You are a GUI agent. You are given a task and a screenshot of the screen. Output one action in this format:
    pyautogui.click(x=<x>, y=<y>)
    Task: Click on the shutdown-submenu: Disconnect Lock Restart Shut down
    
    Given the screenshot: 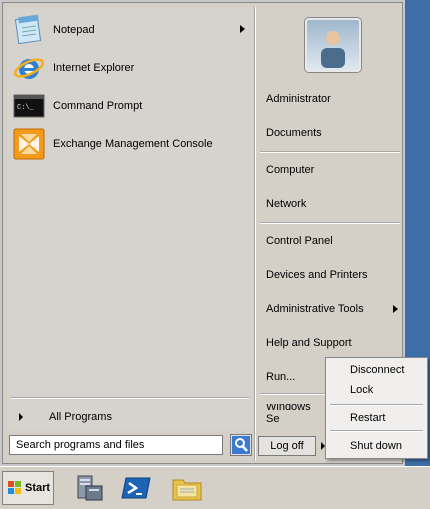 What is the action you would take?
    pyautogui.click(x=376, y=408)
    